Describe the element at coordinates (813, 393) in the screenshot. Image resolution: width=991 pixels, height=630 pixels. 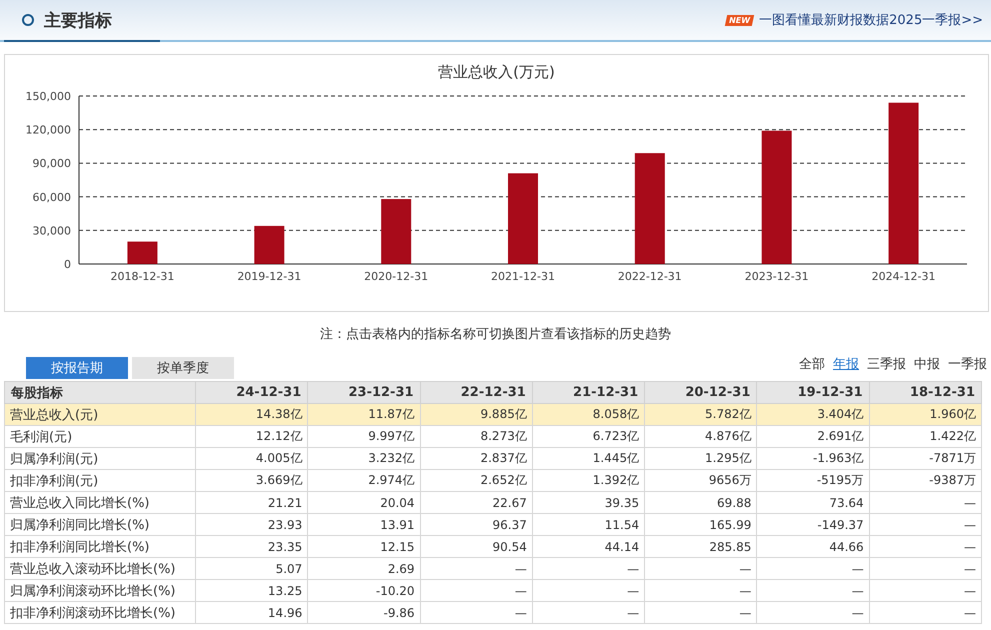
I see `column-header: 19-12-31` at that location.